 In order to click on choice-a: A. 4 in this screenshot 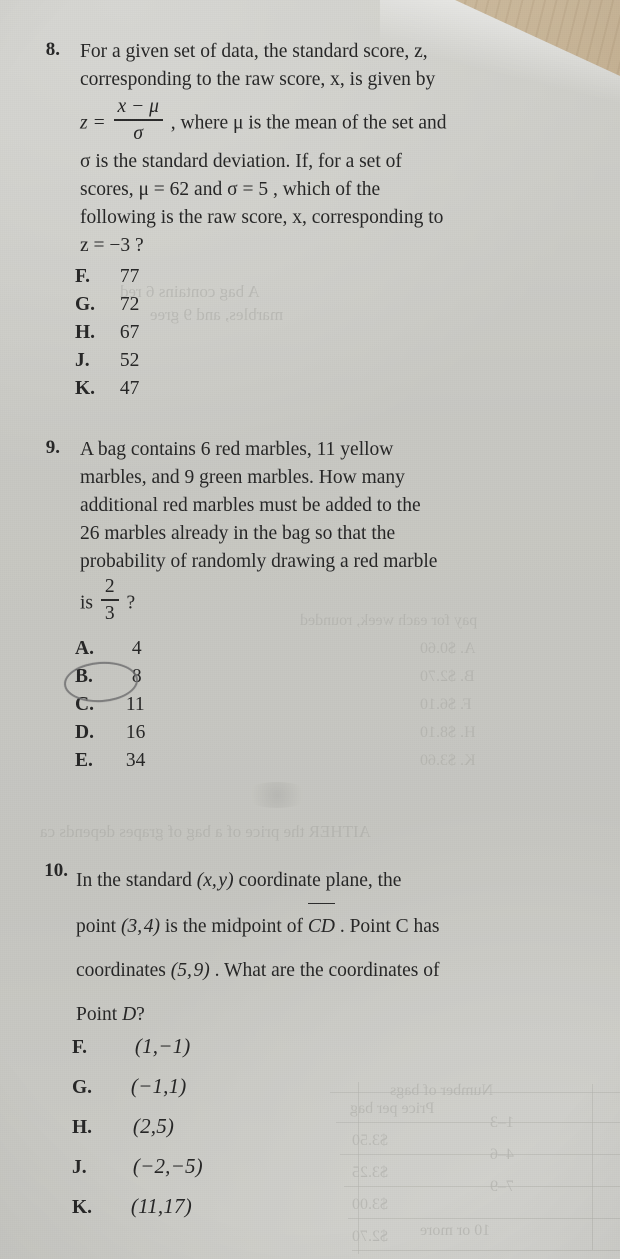, I will do `click(110, 652)`.